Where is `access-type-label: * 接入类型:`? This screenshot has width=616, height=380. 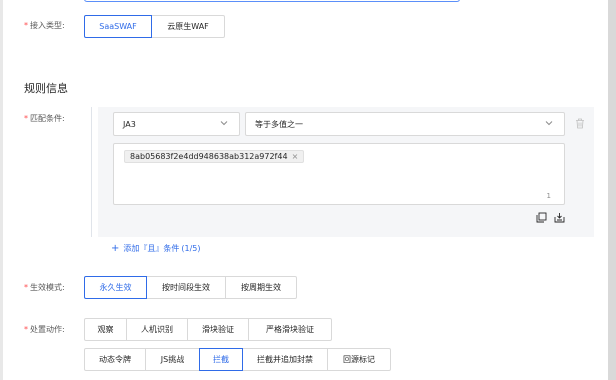
access-type-label: * 接入类型: is located at coordinates (44, 25).